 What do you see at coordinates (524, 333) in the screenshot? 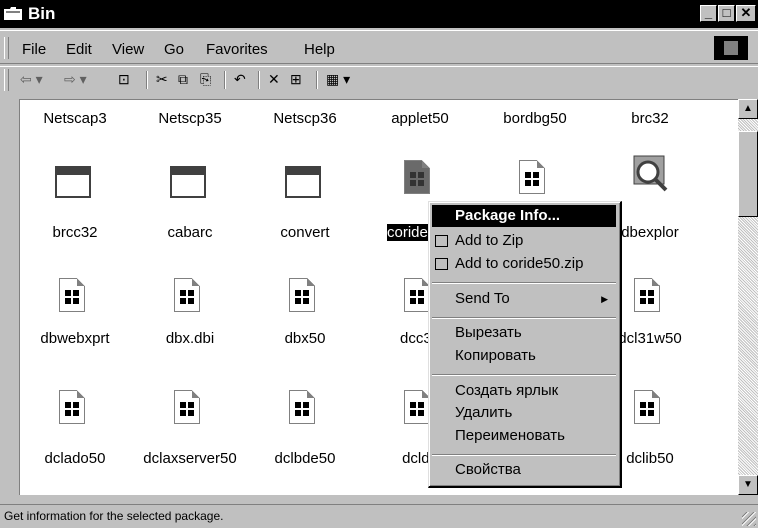
I see `menu-item-cut: Вырезать` at bounding box center [524, 333].